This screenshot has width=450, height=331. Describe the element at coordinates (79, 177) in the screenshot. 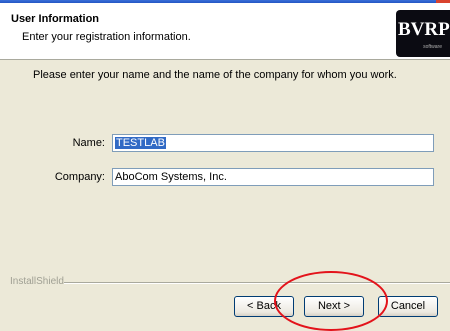

I see `company-label: Company:` at that location.